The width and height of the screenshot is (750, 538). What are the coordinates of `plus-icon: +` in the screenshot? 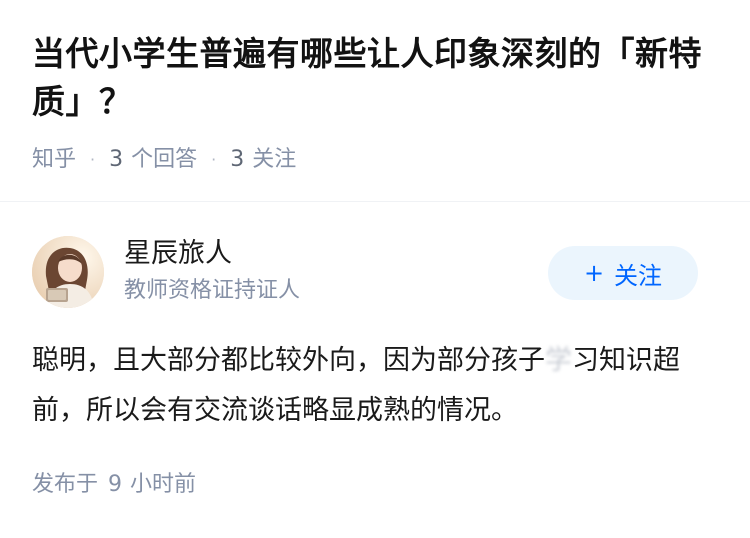 It's located at (594, 273).